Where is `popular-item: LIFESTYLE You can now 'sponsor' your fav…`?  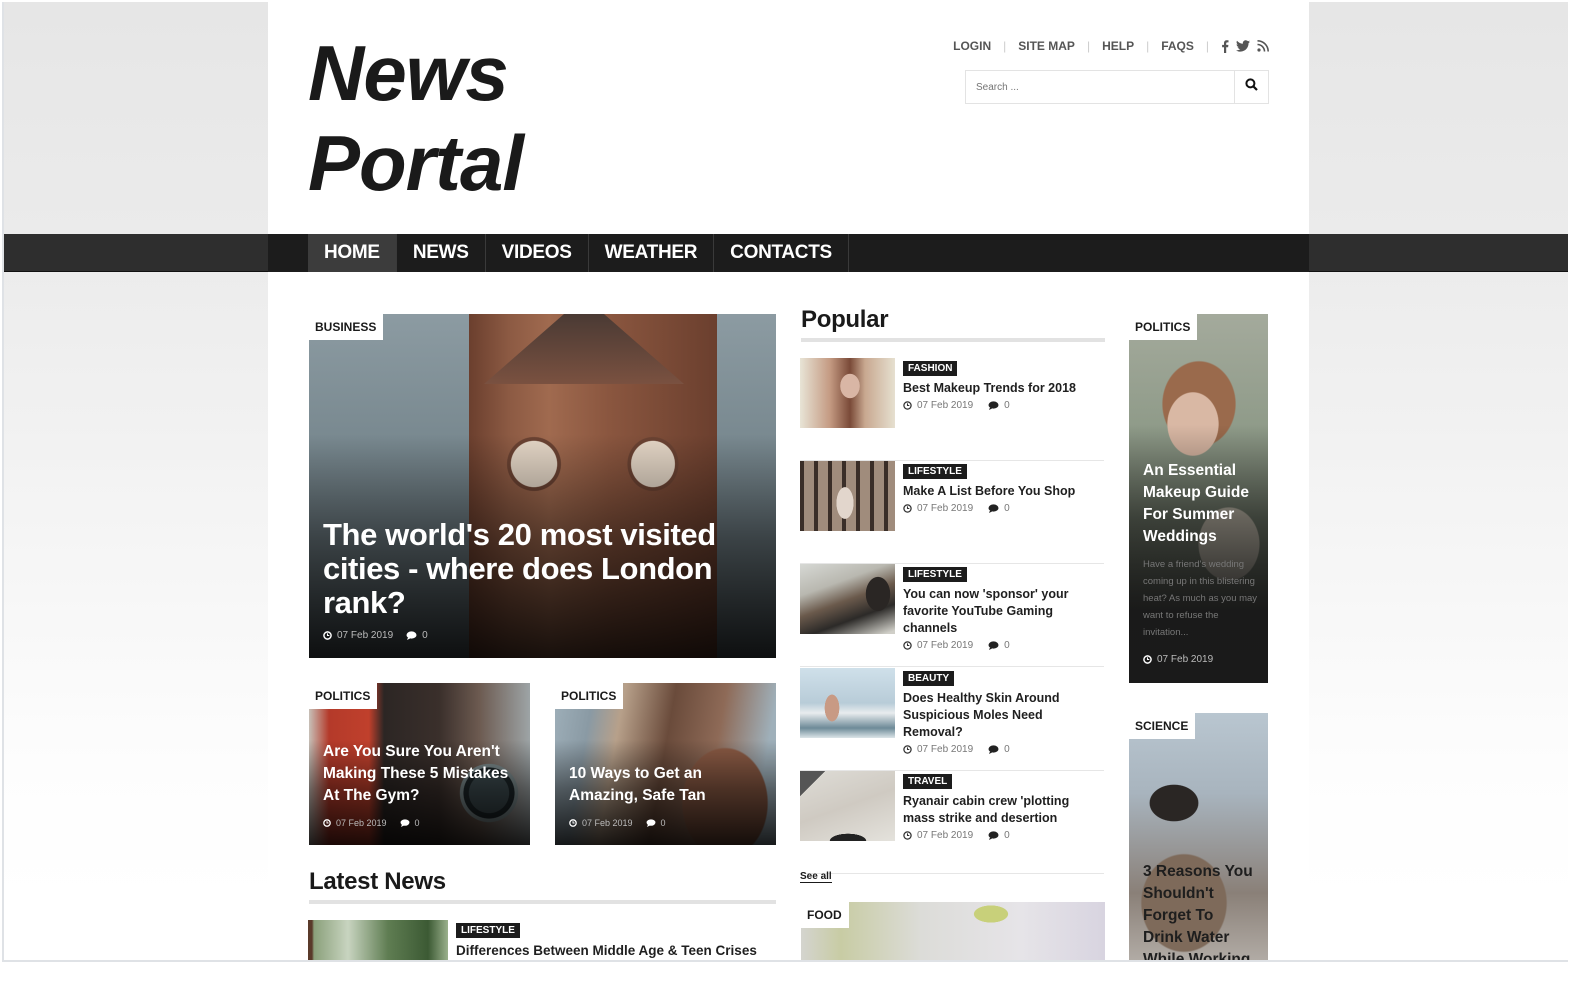 popular-item: LIFESTYLE You can now 'sponsor' your fav… is located at coordinates (952, 615).